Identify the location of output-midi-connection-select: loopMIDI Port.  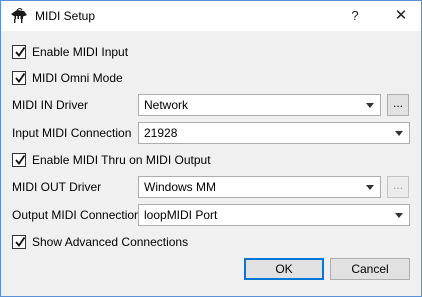
(274, 215).